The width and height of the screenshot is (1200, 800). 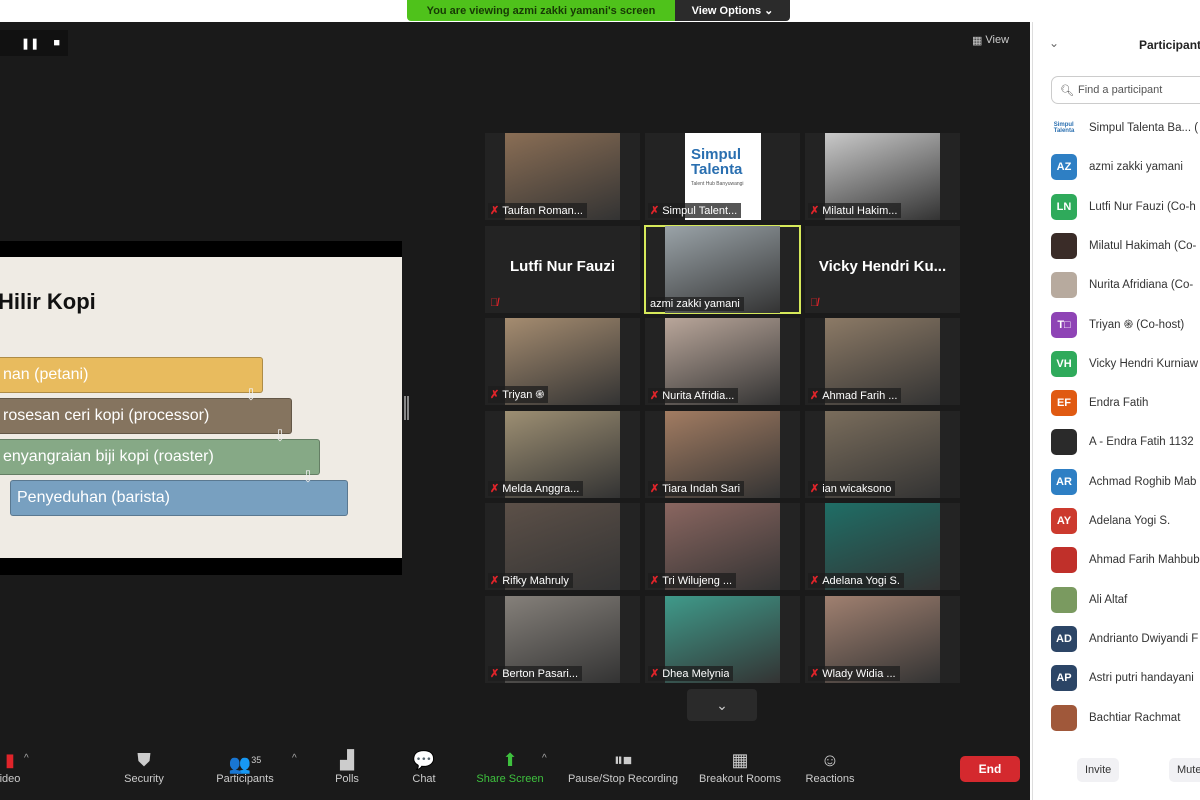 I want to click on video-tile: ✗ Triyan ֍, so click(x=562, y=361).